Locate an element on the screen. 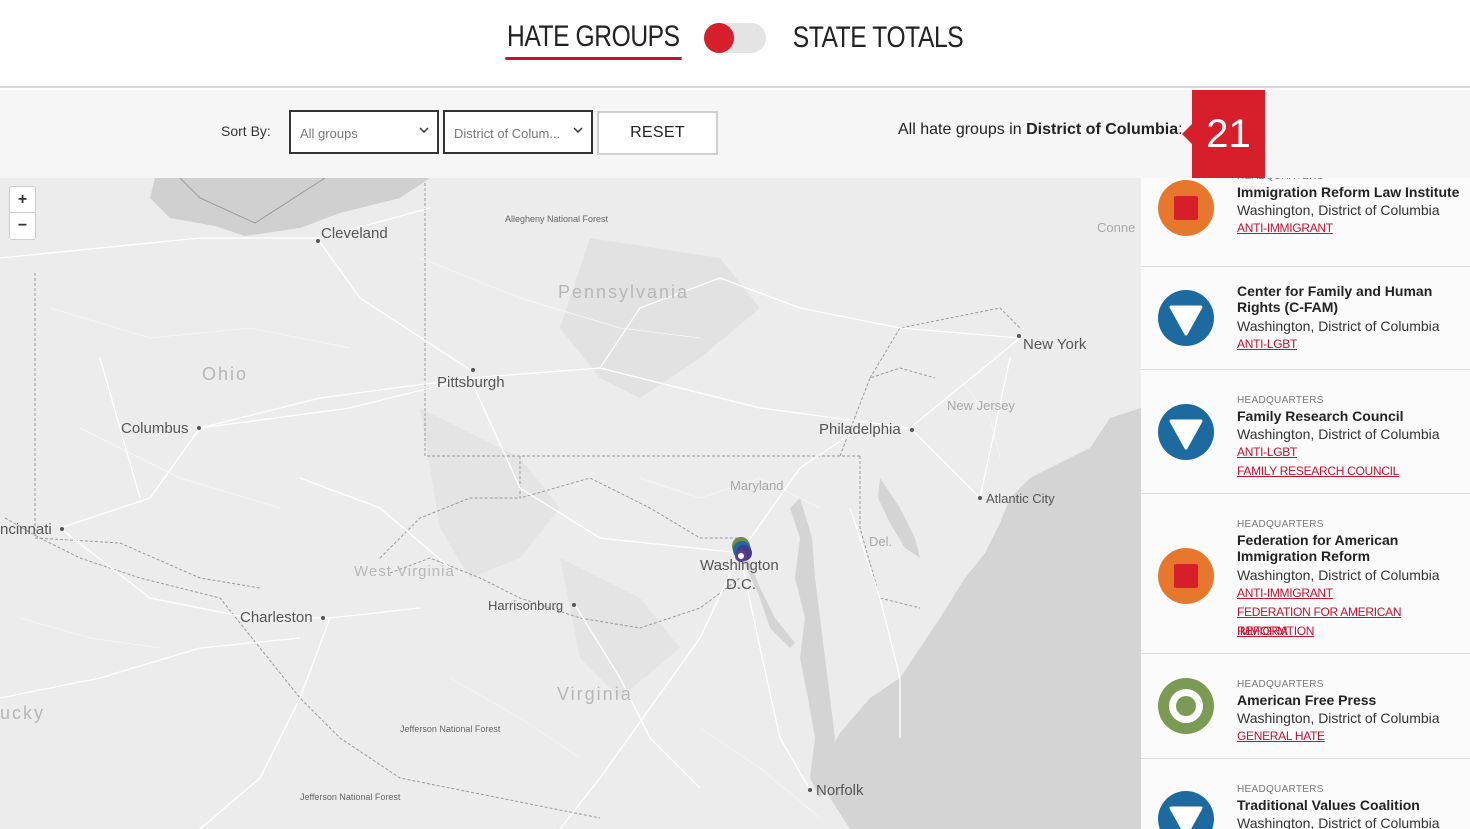  view-switch-knob is located at coordinates (719, 38).